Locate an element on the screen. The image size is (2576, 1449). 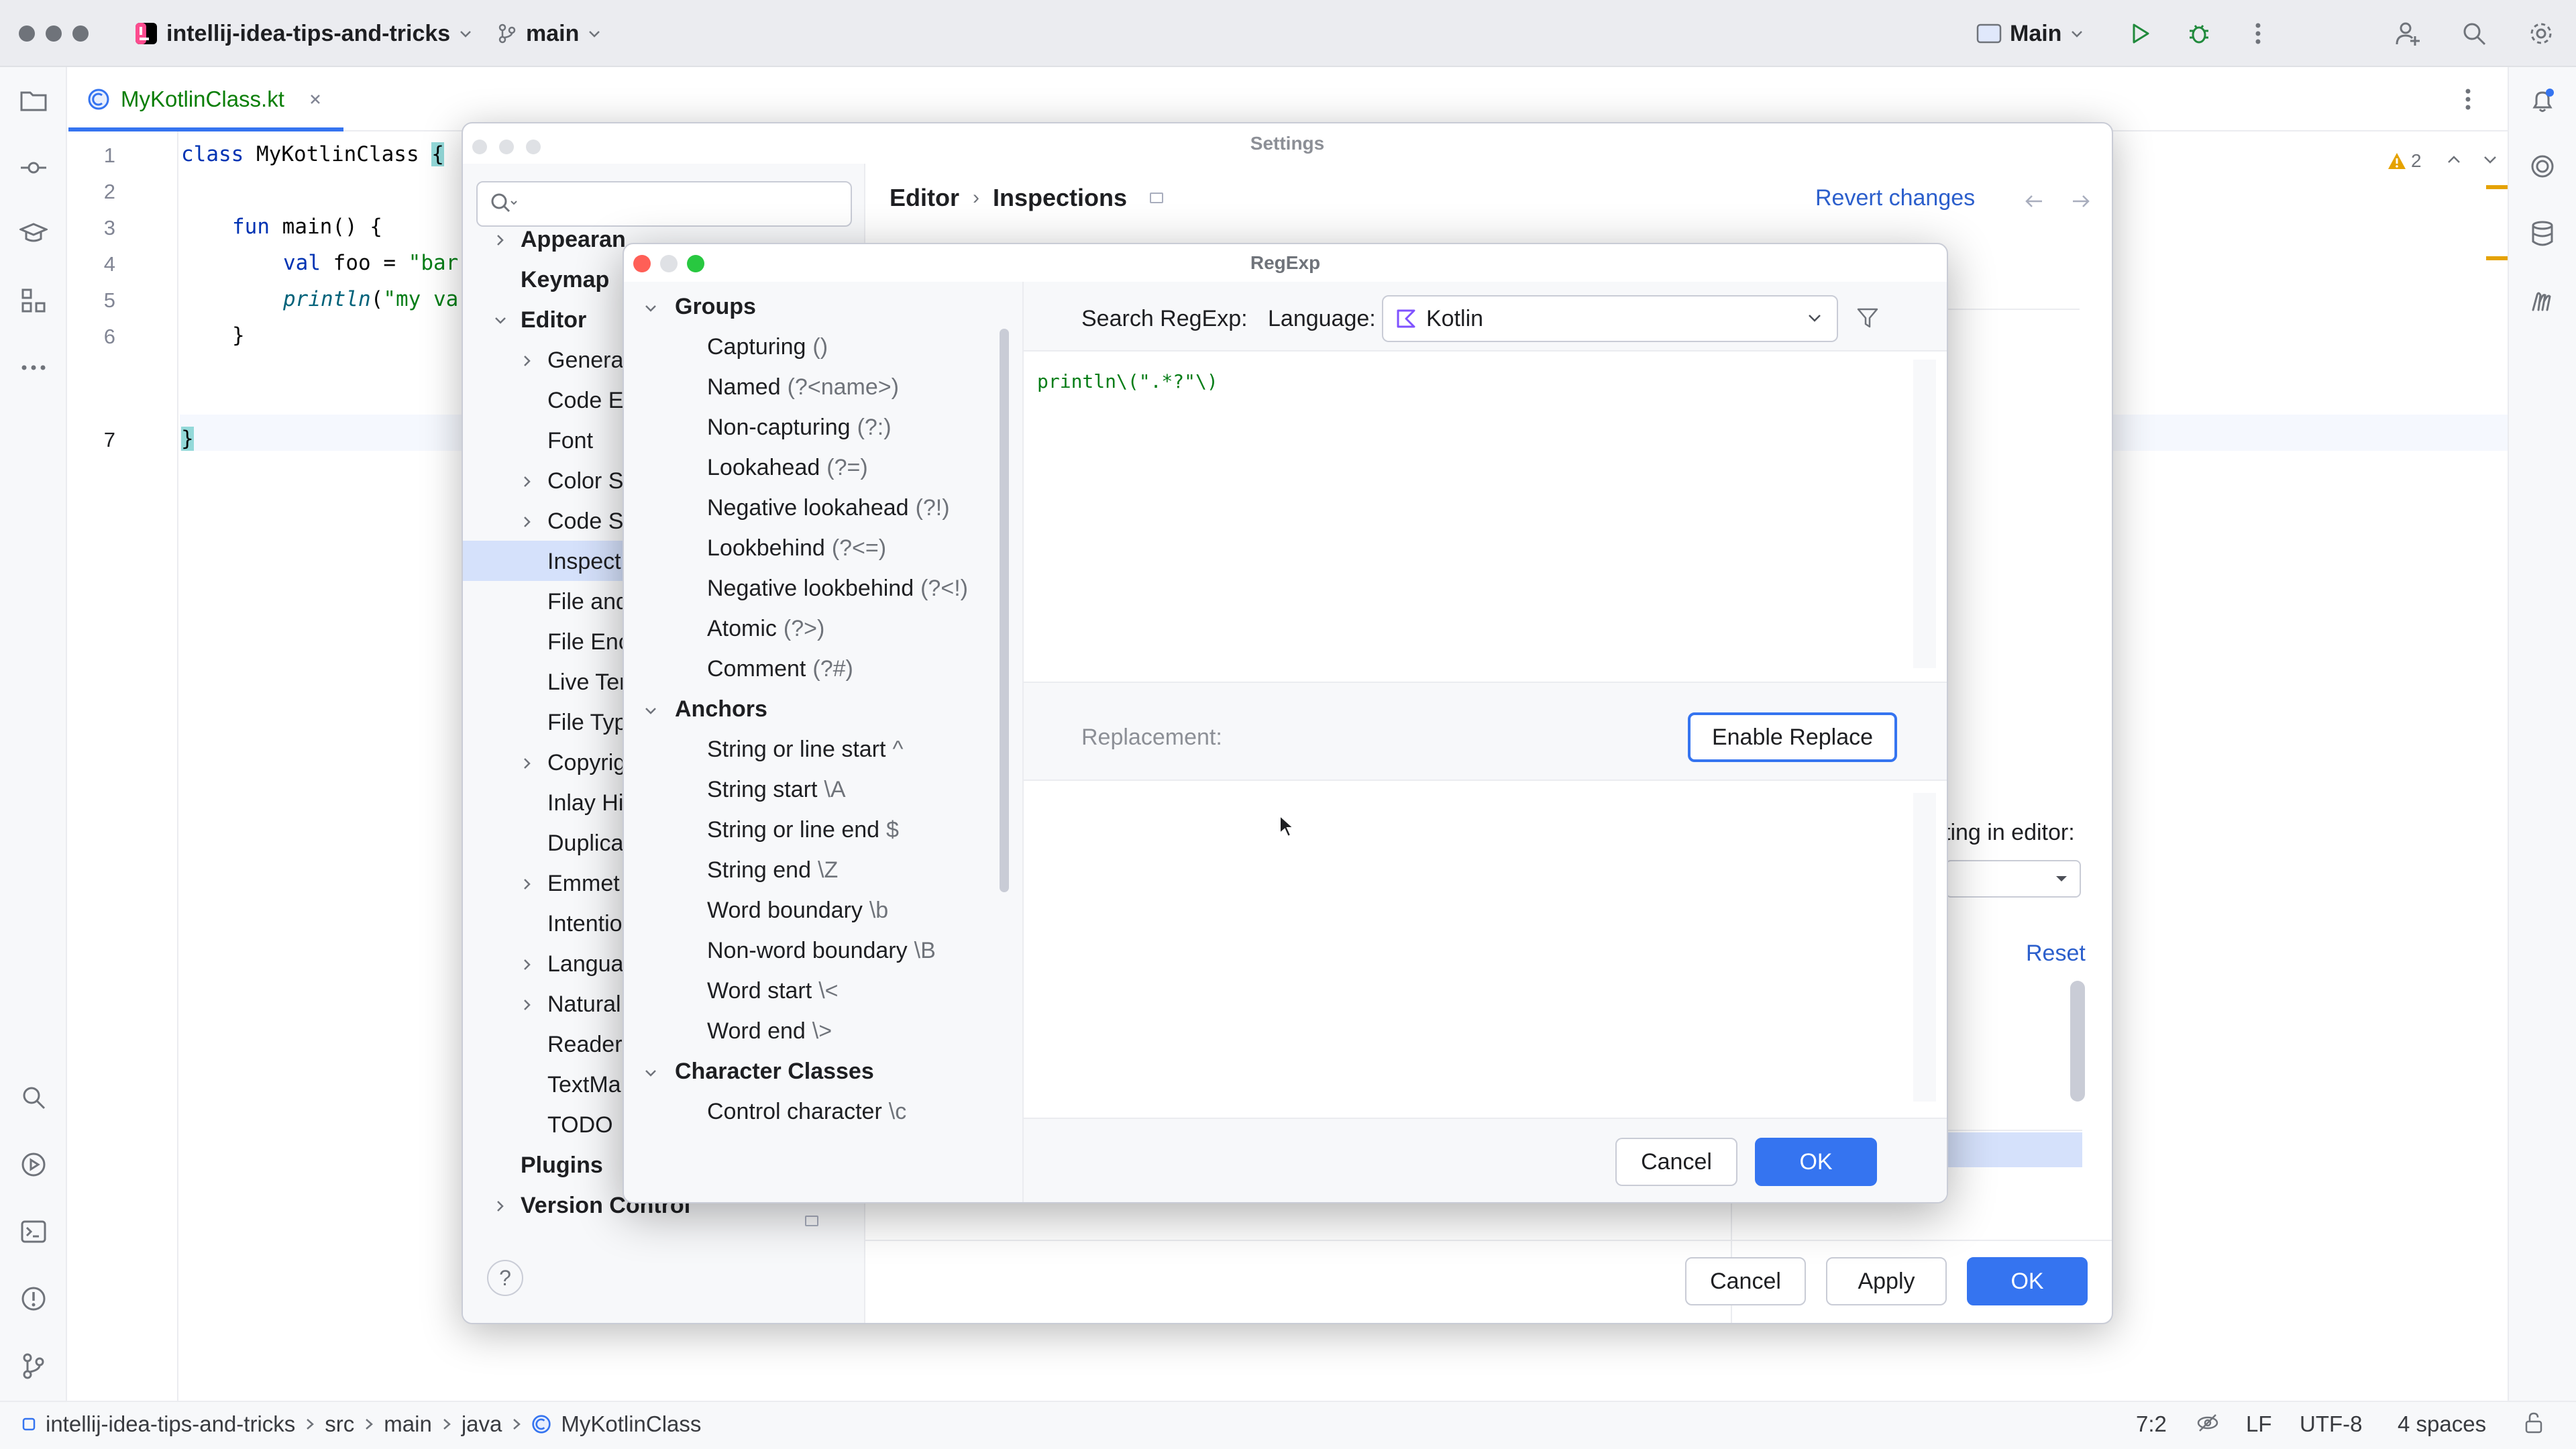
close-window-button is located at coordinates (27, 33).